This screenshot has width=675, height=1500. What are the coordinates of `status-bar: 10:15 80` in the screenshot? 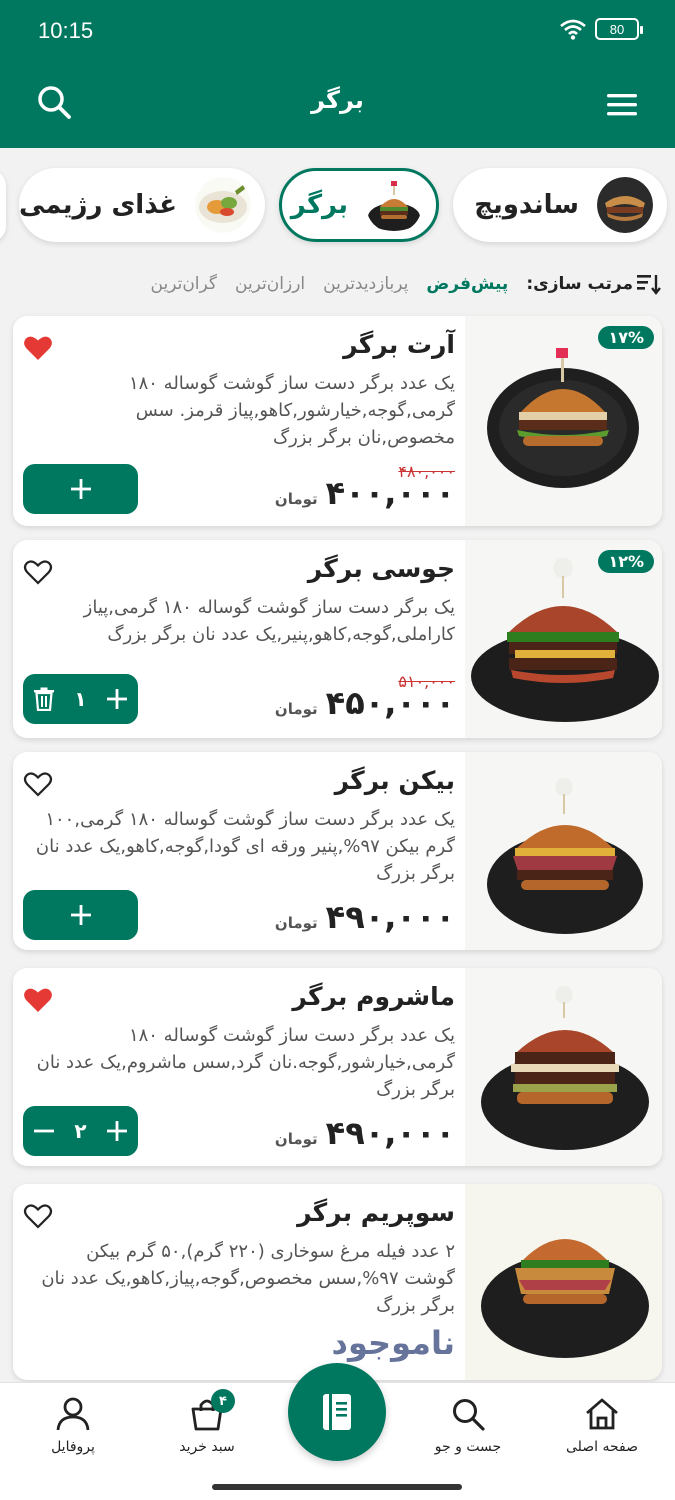 It's located at (337, 31).